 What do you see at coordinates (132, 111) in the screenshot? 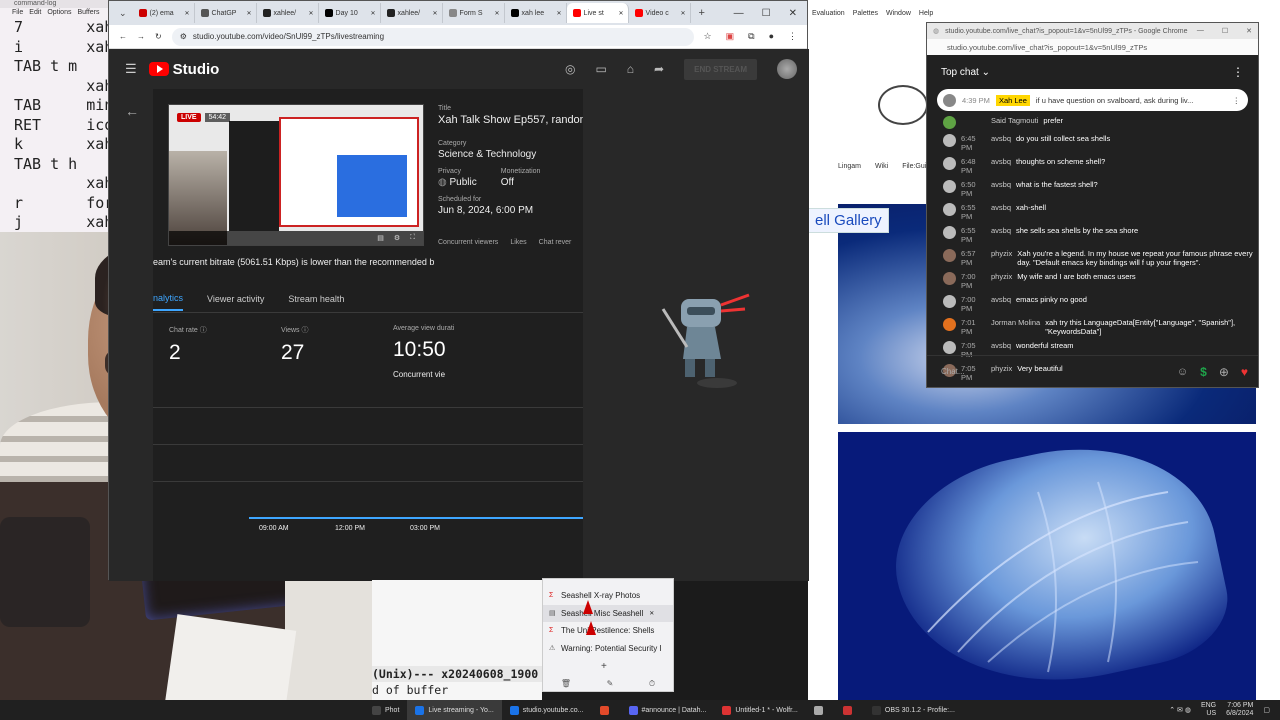
I see `back-arrow-icon: ←` at bounding box center [132, 111].